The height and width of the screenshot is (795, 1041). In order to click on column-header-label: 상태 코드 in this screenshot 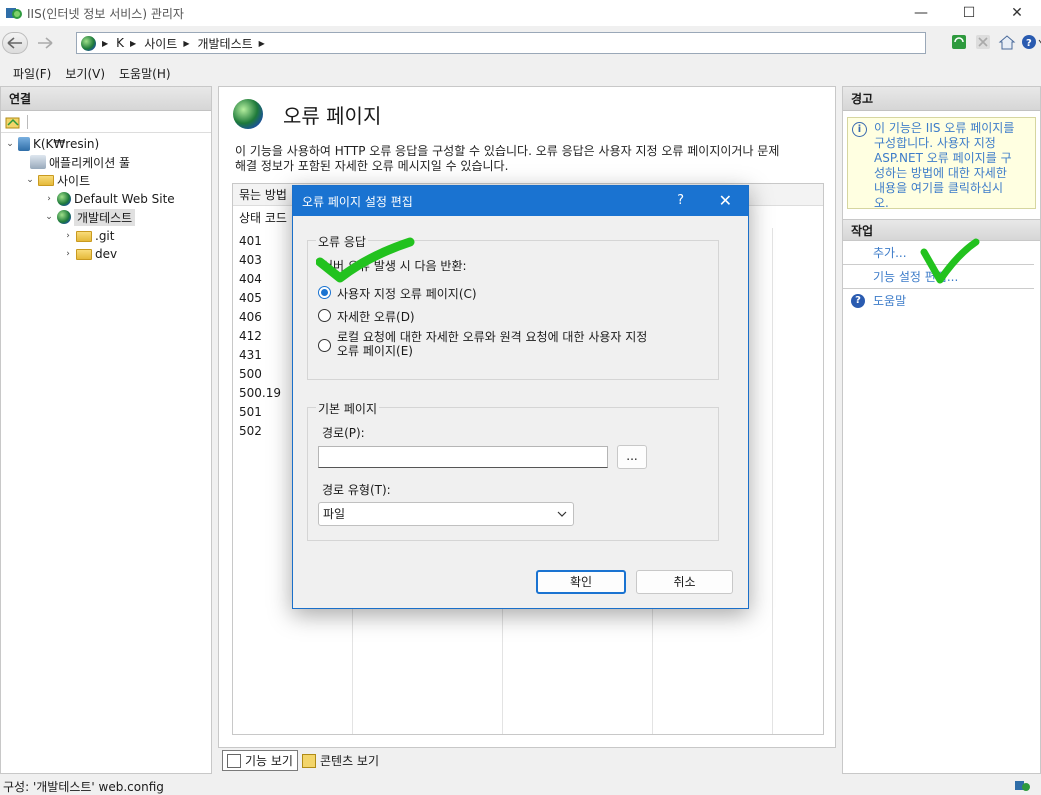, I will do `click(263, 217)`.